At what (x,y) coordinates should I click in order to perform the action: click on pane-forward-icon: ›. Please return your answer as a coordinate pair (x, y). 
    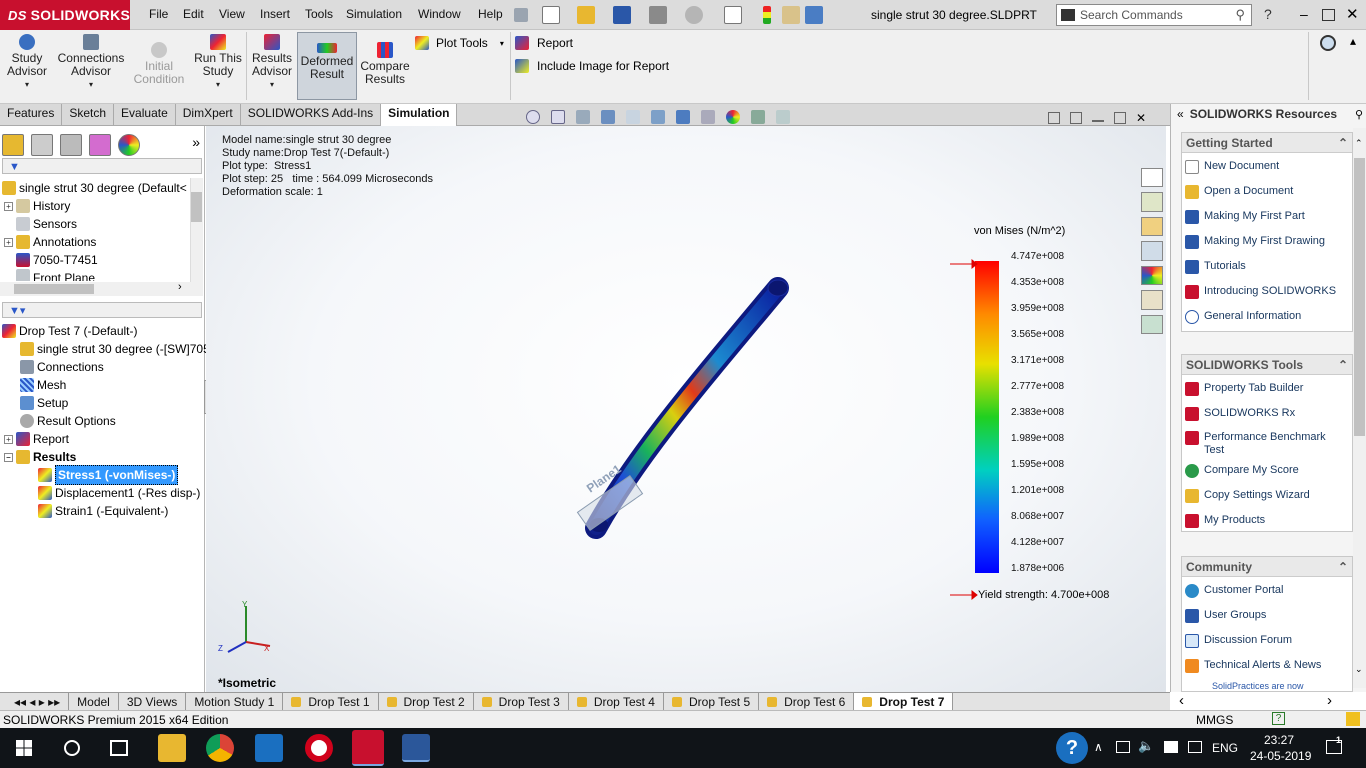
    Looking at the image, I should click on (1329, 700).